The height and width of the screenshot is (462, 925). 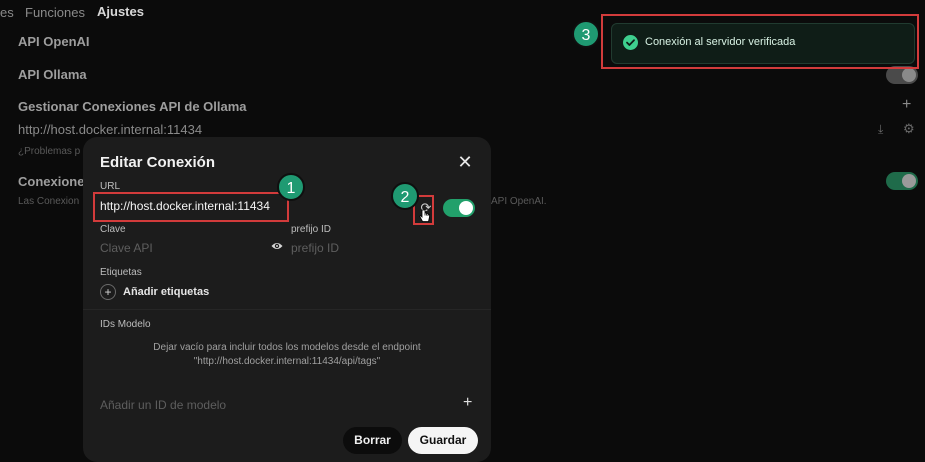 What do you see at coordinates (55, 12) in the screenshot?
I see `tab-funciones: Funciones` at bounding box center [55, 12].